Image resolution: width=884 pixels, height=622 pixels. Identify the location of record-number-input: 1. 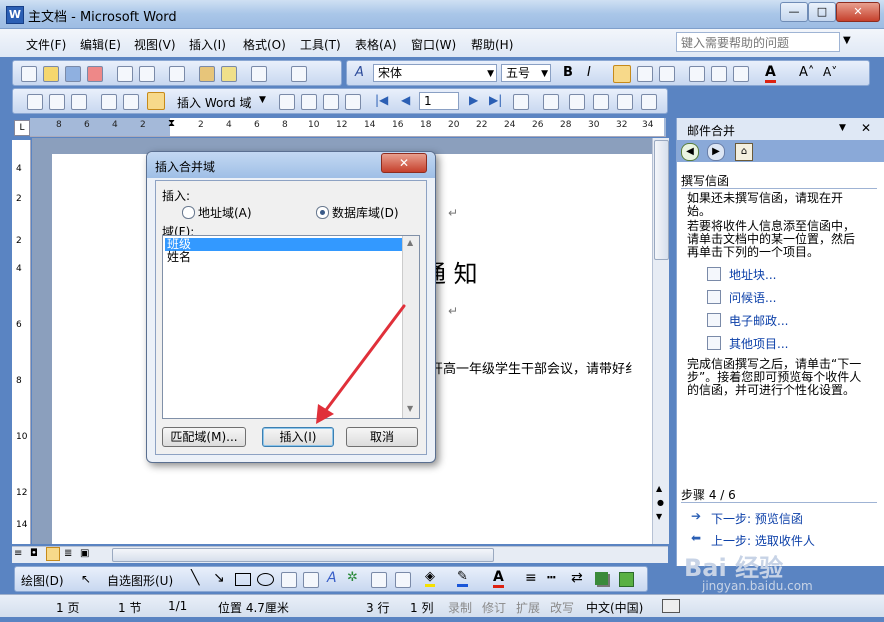
(439, 101).